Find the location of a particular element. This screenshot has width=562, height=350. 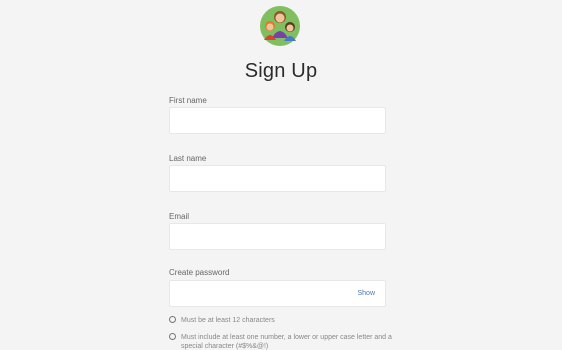

last-name-input is located at coordinates (277, 178).